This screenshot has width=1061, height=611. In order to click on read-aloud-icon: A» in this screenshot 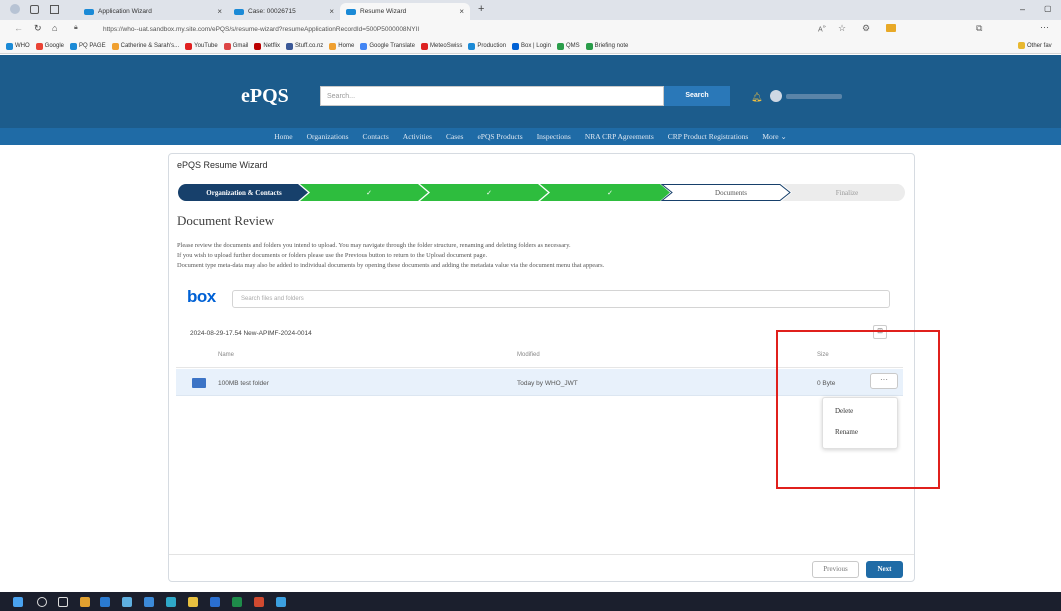, I will do `click(822, 28)`.